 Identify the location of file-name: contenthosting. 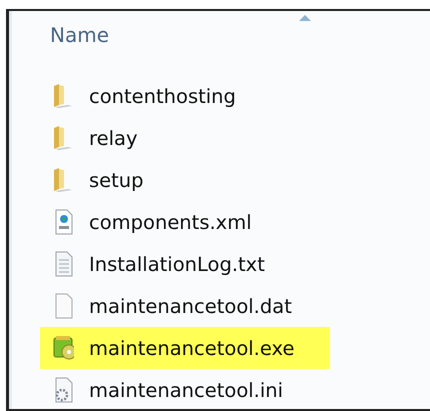
(162, 96).